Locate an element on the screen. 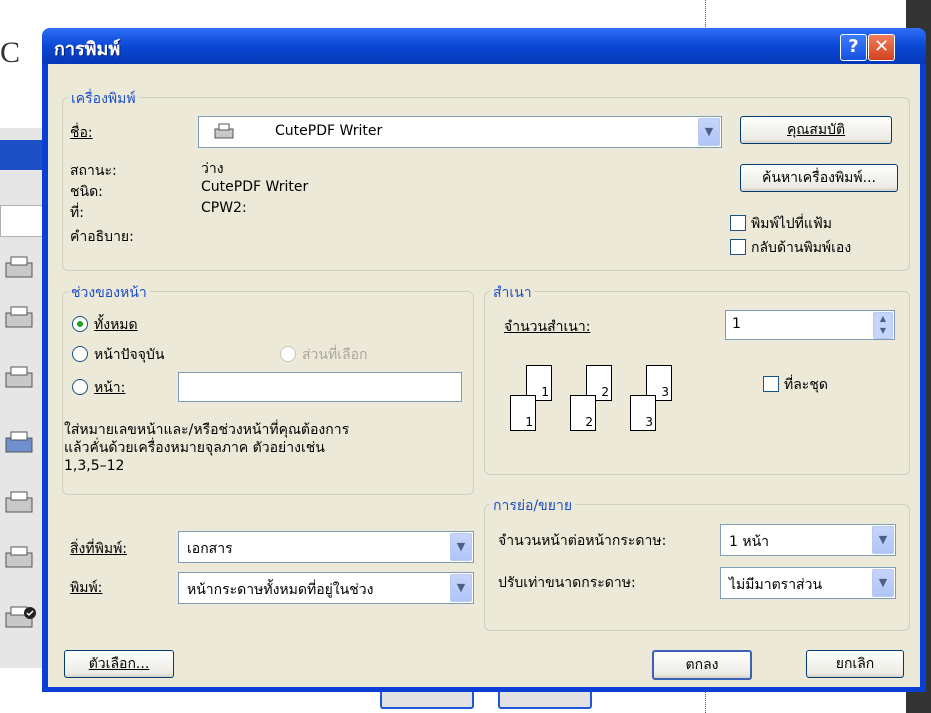 The height and width of the screenshot is (713, 931). collate-set-1: 1 1 is located at coordinates (536, 399).